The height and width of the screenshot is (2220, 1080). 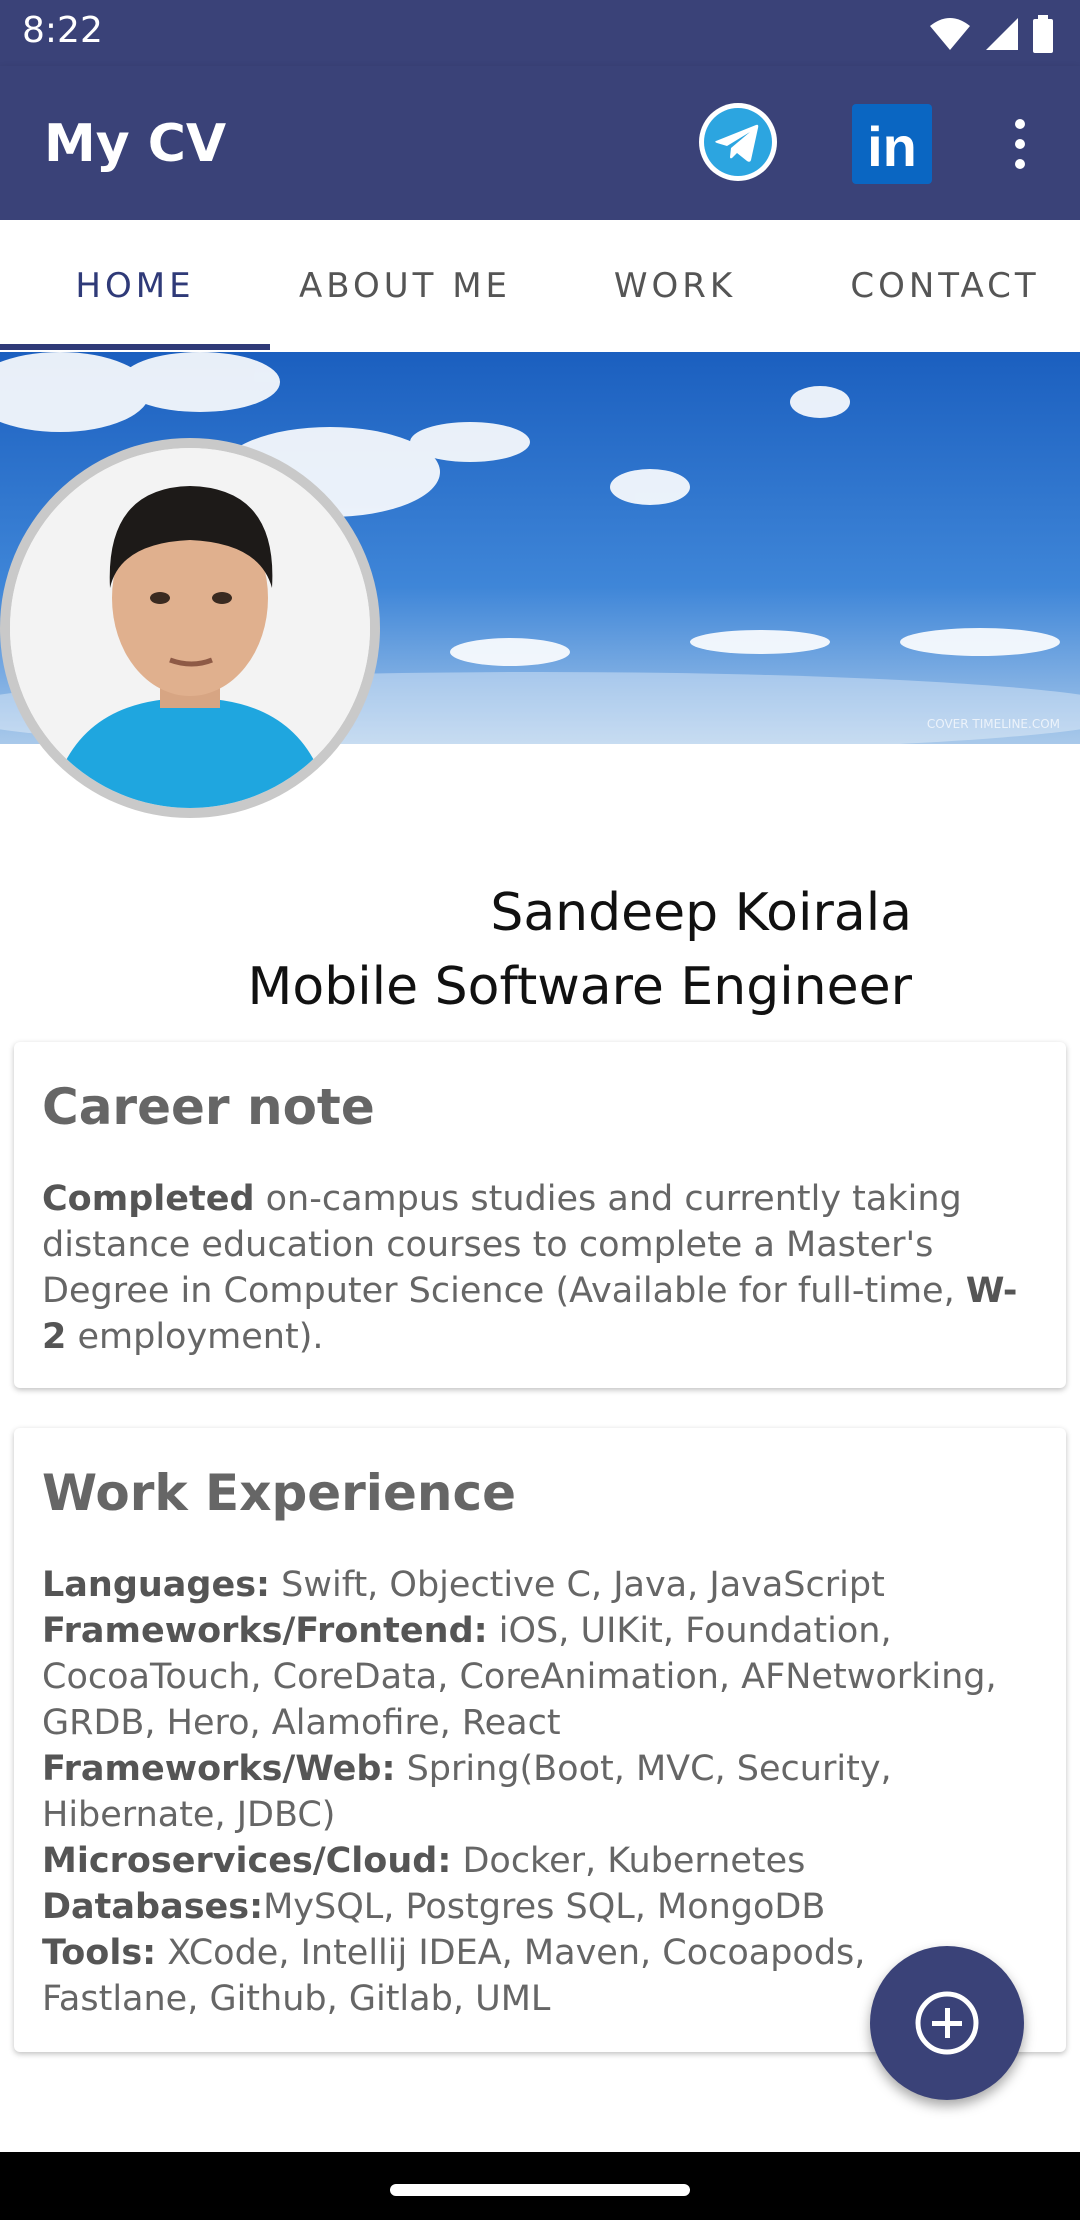 I want to click on battery-icon, so click(x=1043, y=34).